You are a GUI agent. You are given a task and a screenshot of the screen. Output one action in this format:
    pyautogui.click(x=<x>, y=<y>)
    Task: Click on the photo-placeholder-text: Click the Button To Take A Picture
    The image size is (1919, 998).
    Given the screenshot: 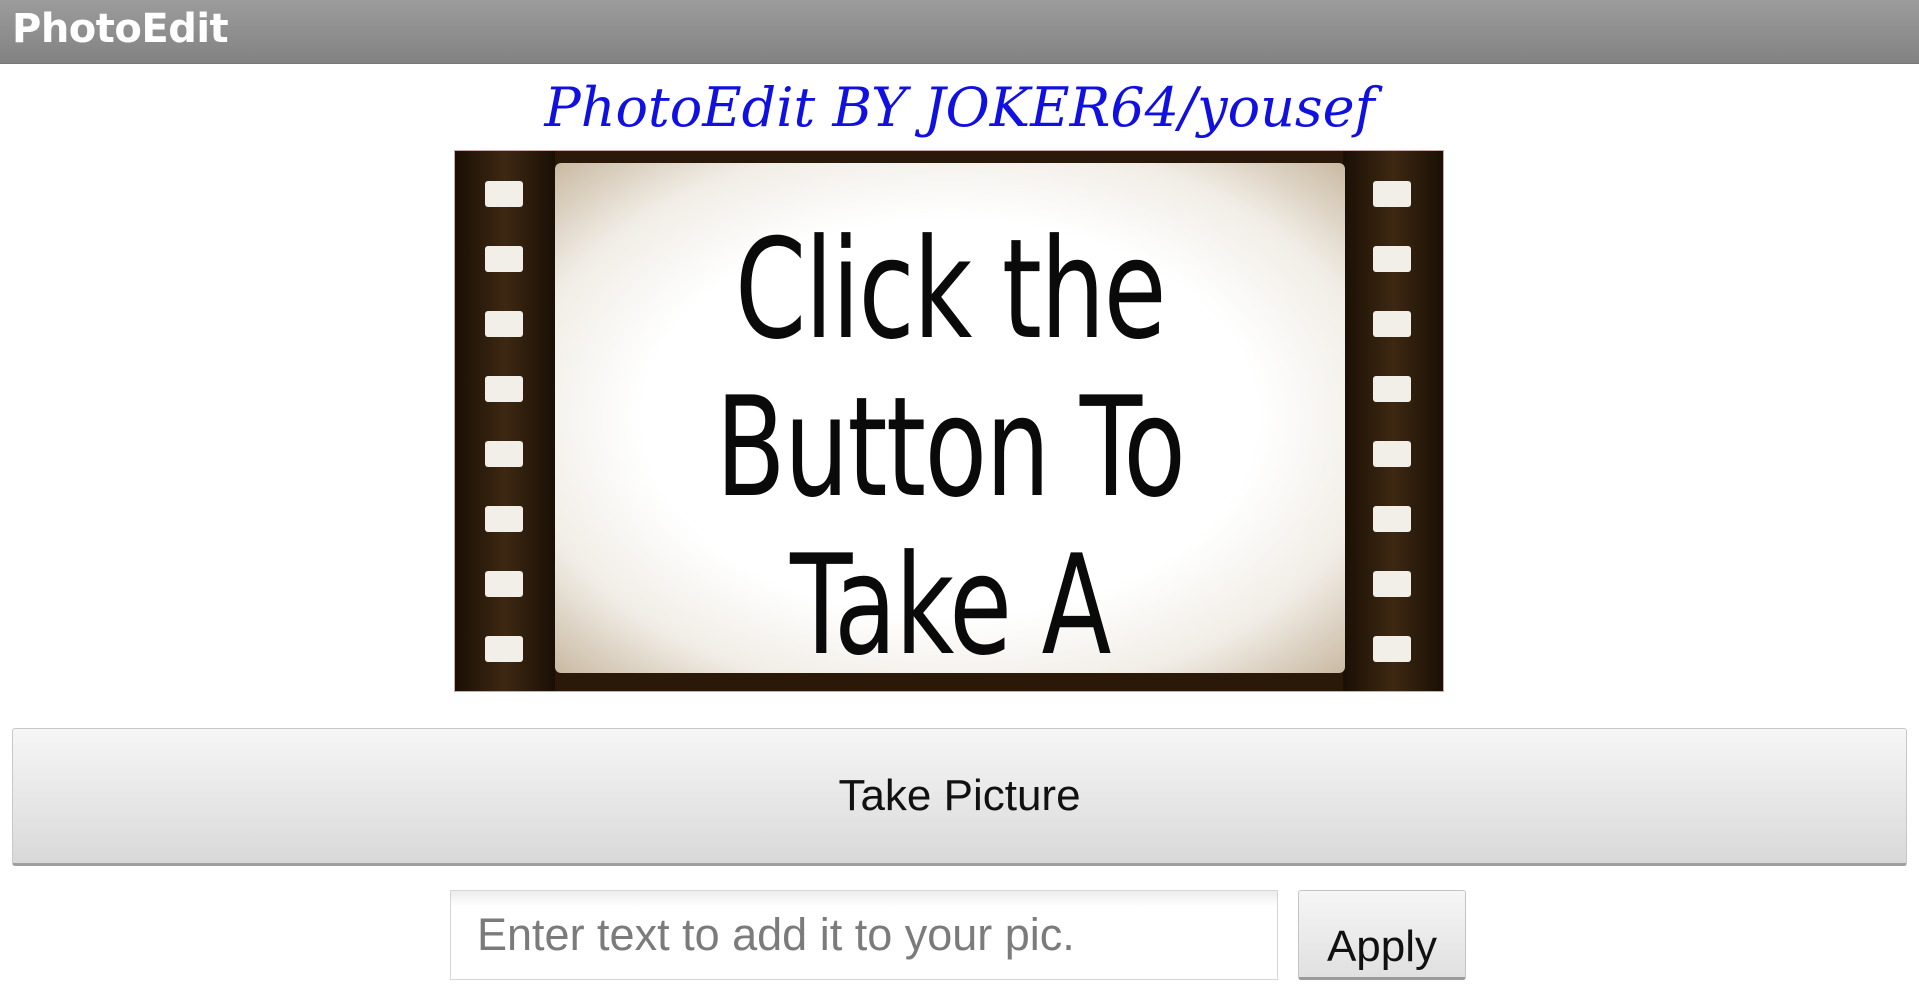 What is the action you would take?
    pyautogui.click(x=950, y=451)
    